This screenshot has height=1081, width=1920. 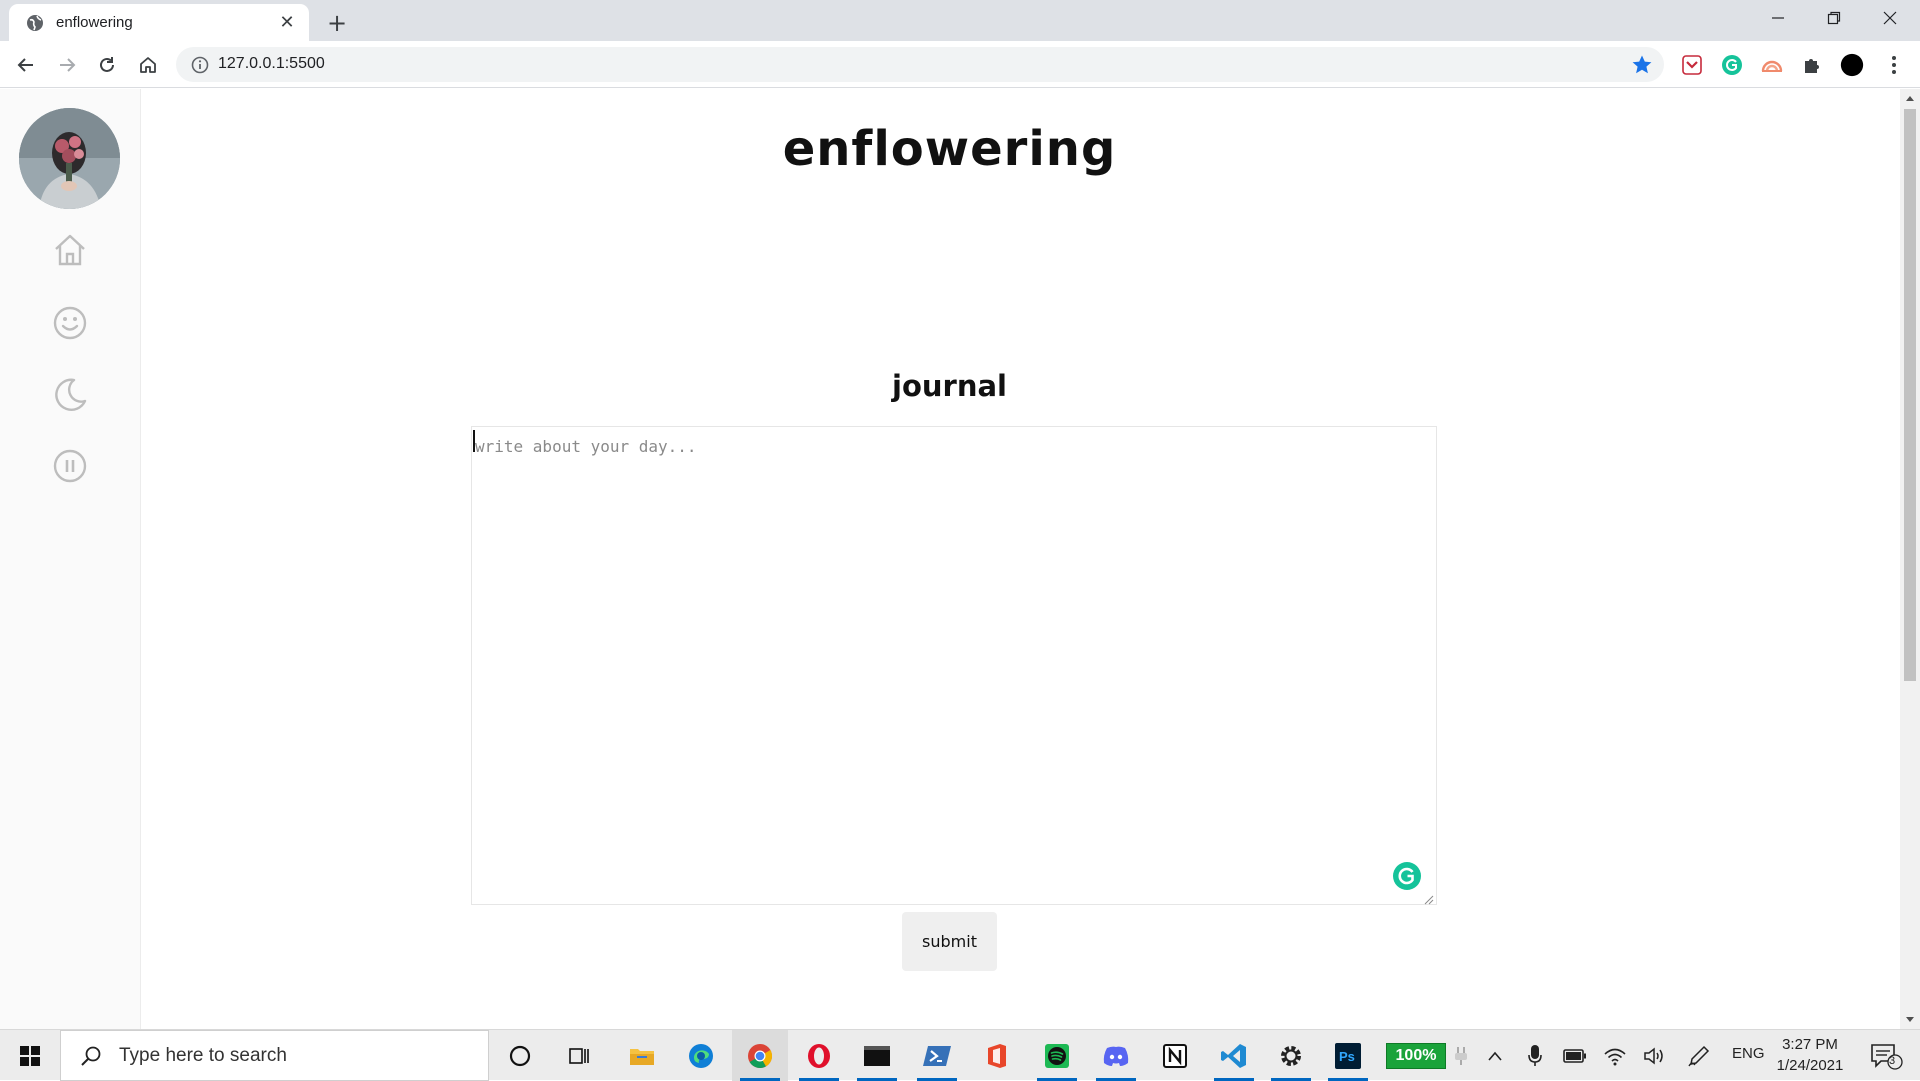 I want to click on notification-count: 3, so click(x=1892, y=1061).